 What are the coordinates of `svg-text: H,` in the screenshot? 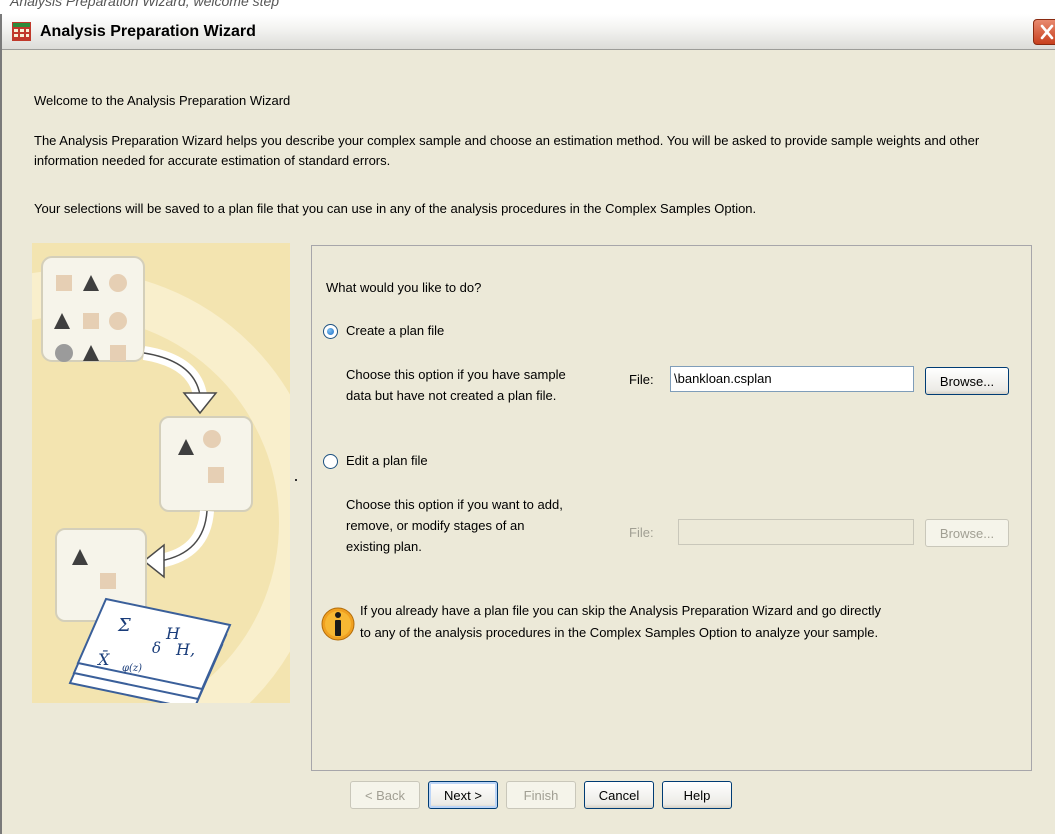 It's located at (185, 649).